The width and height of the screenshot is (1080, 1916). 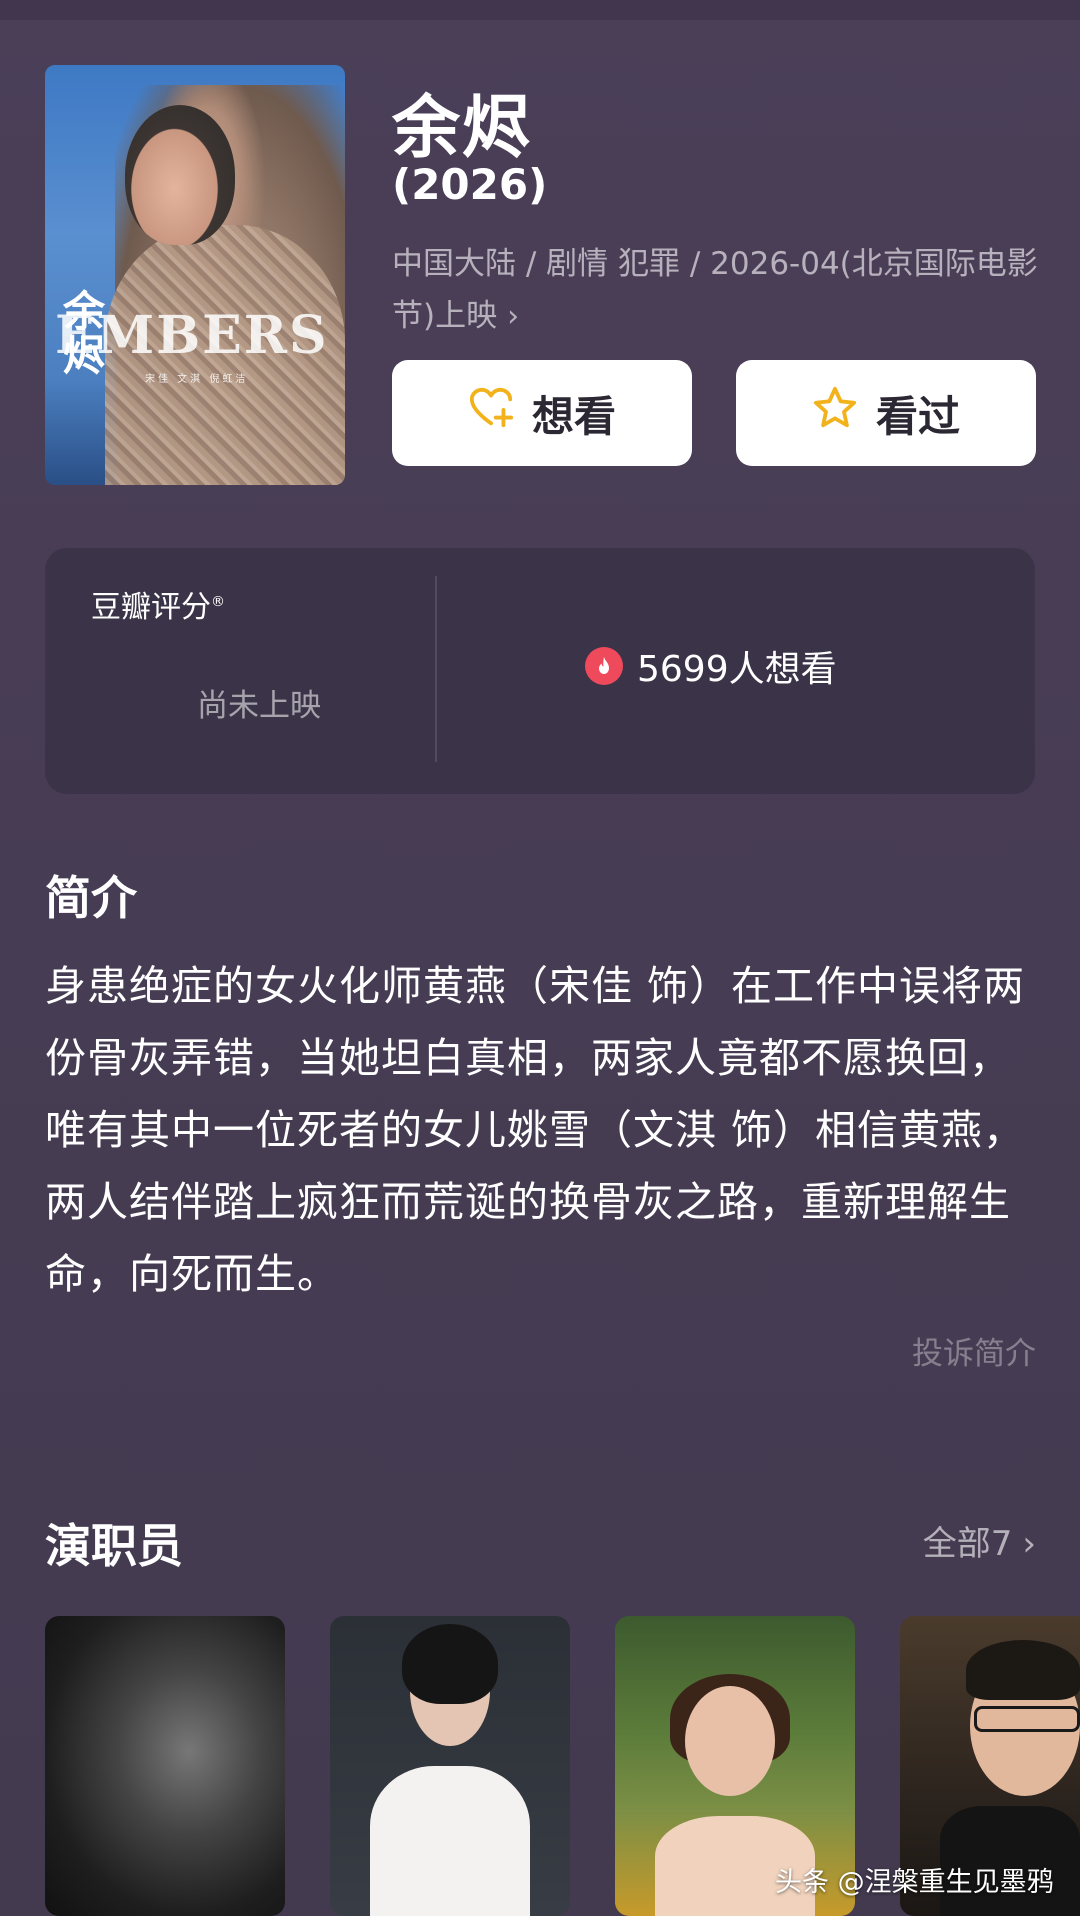 What do you see at coordinates (1027, 1719) in the screenshot?
I see `cast-photo-glasses` at bounding box center [1027, 1719].